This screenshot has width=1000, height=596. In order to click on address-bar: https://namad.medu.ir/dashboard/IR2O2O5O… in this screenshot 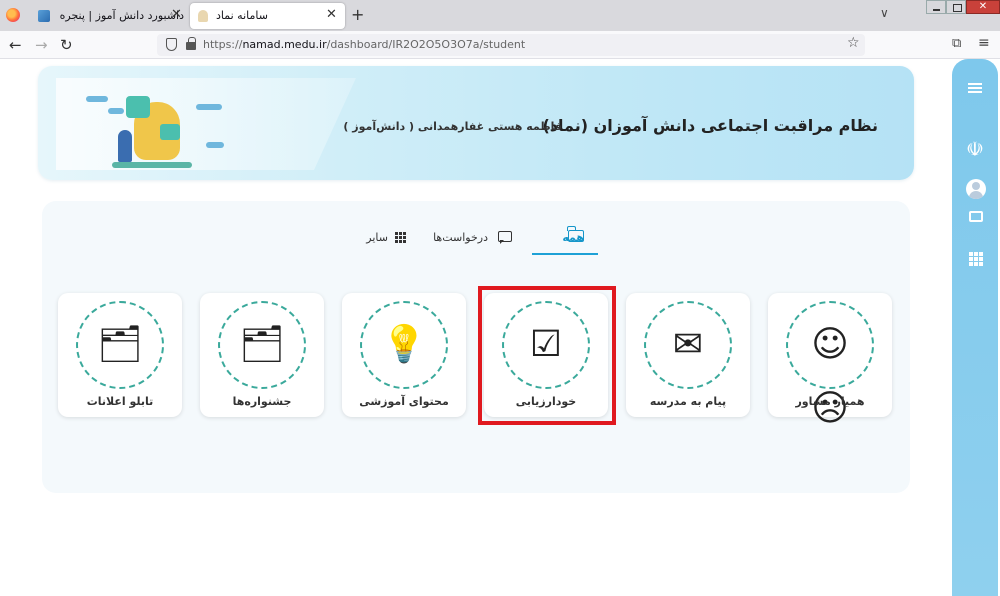, I will do `click(511, 45)`.